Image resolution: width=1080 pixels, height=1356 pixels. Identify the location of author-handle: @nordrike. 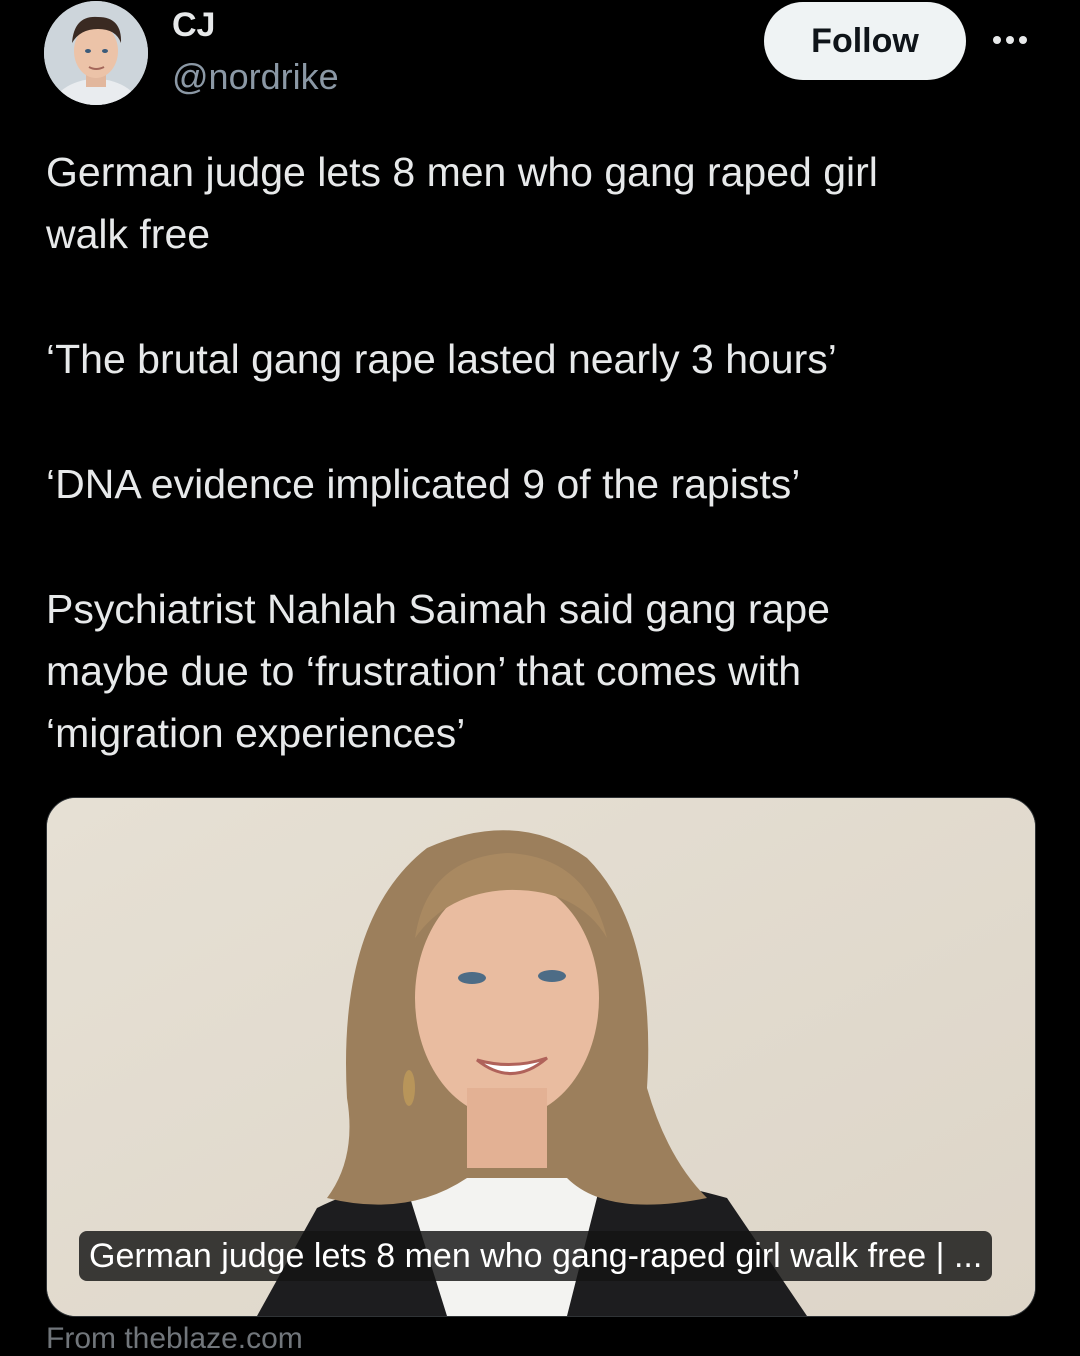
(255, 77).